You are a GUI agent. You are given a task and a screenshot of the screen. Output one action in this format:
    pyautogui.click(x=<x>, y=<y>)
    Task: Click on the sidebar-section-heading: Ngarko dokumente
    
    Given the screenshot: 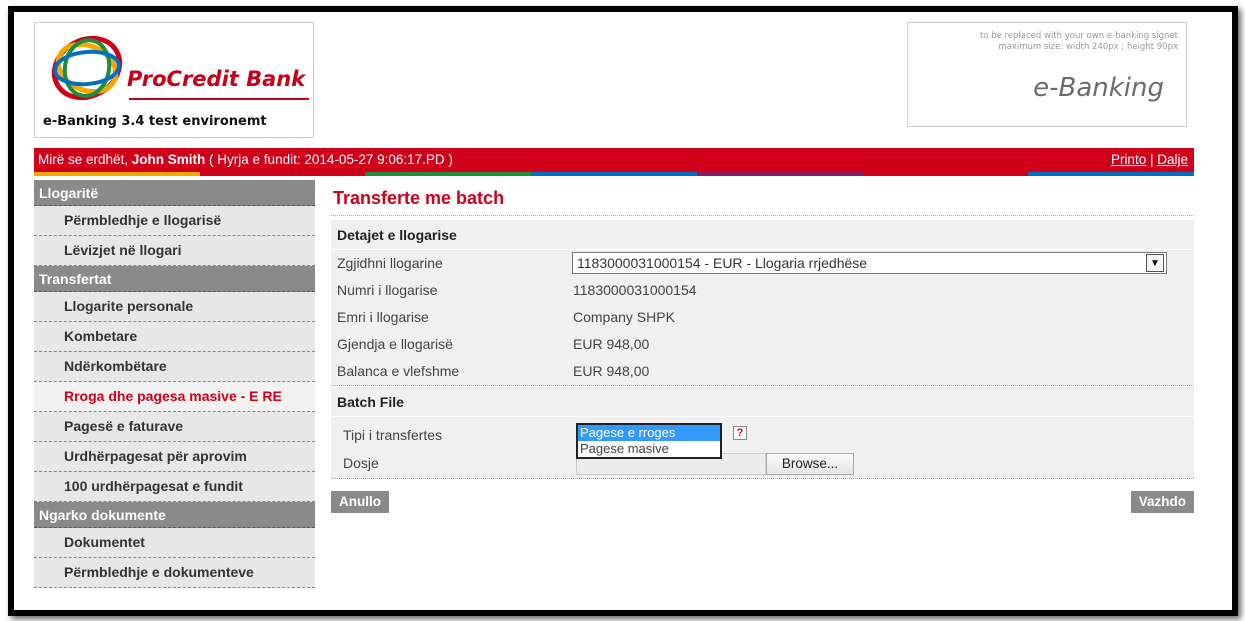 What is the action you would take?
    pyautogui.click(x=174, y=515)
    